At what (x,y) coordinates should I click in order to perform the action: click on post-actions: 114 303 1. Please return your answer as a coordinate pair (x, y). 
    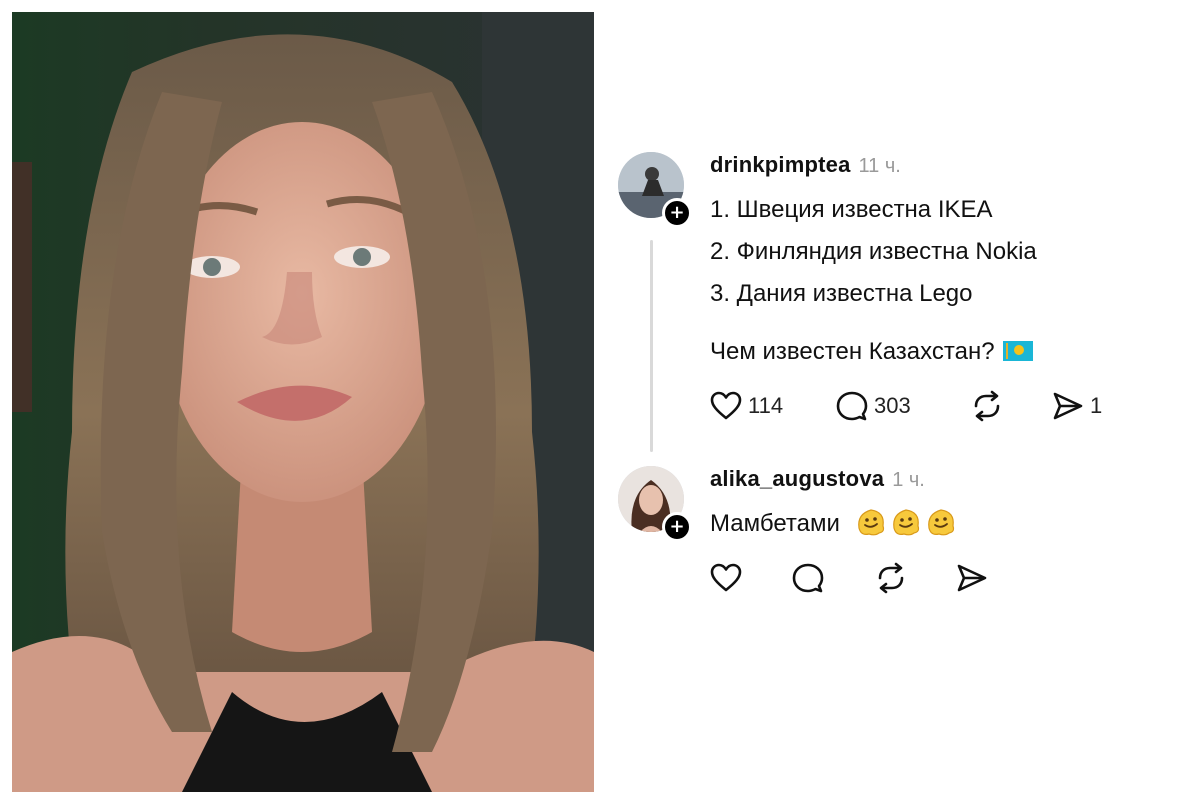
    Looking at the image, I should click on (906, 406).